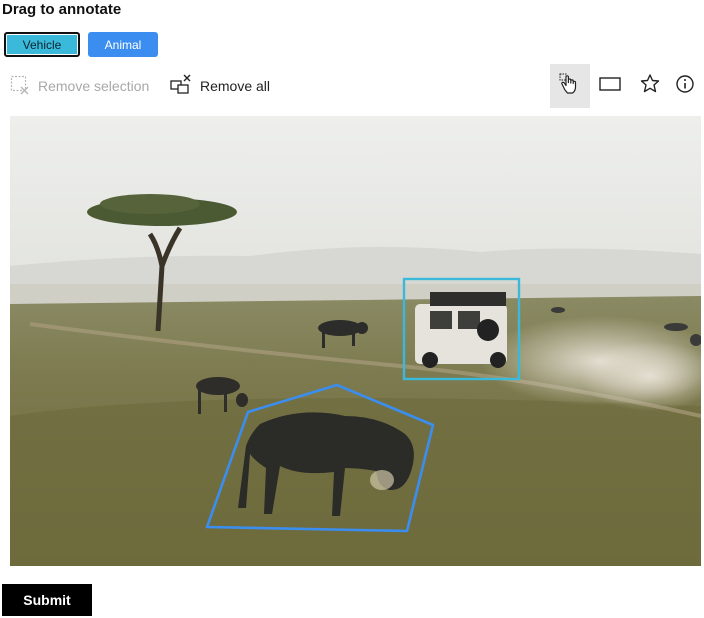  I want to click on remove-selection-label: Remove selection, so click(94, 86).